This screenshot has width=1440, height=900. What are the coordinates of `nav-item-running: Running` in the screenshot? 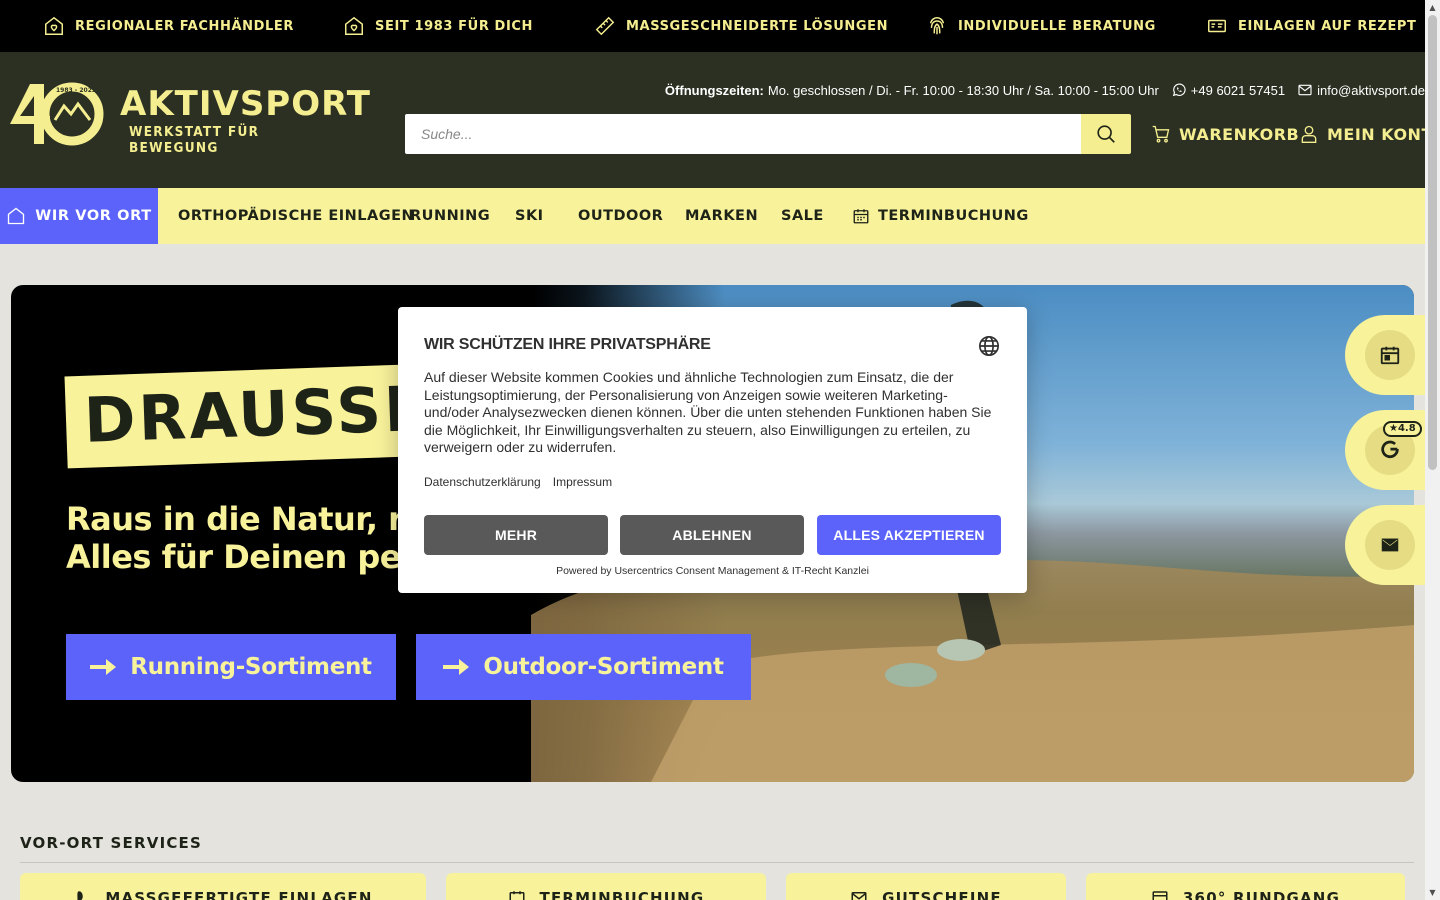 It's located at (450, 216).